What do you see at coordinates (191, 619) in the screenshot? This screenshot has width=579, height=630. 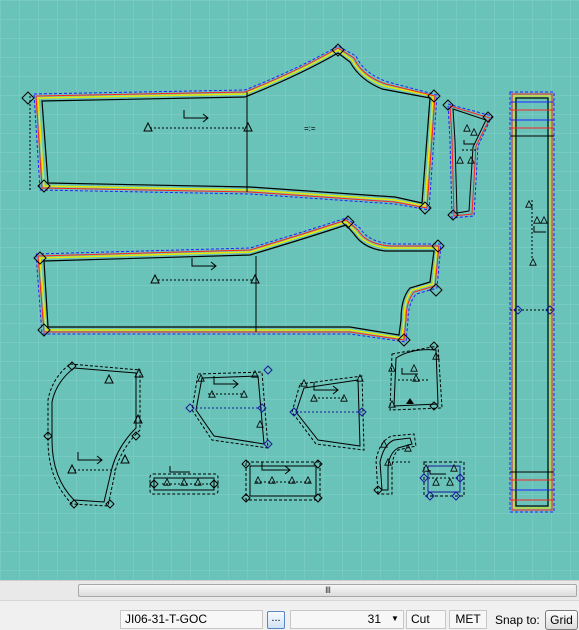 I see `file-name-field: JI06-31-T-GOC` at bounding box center [191, 619].